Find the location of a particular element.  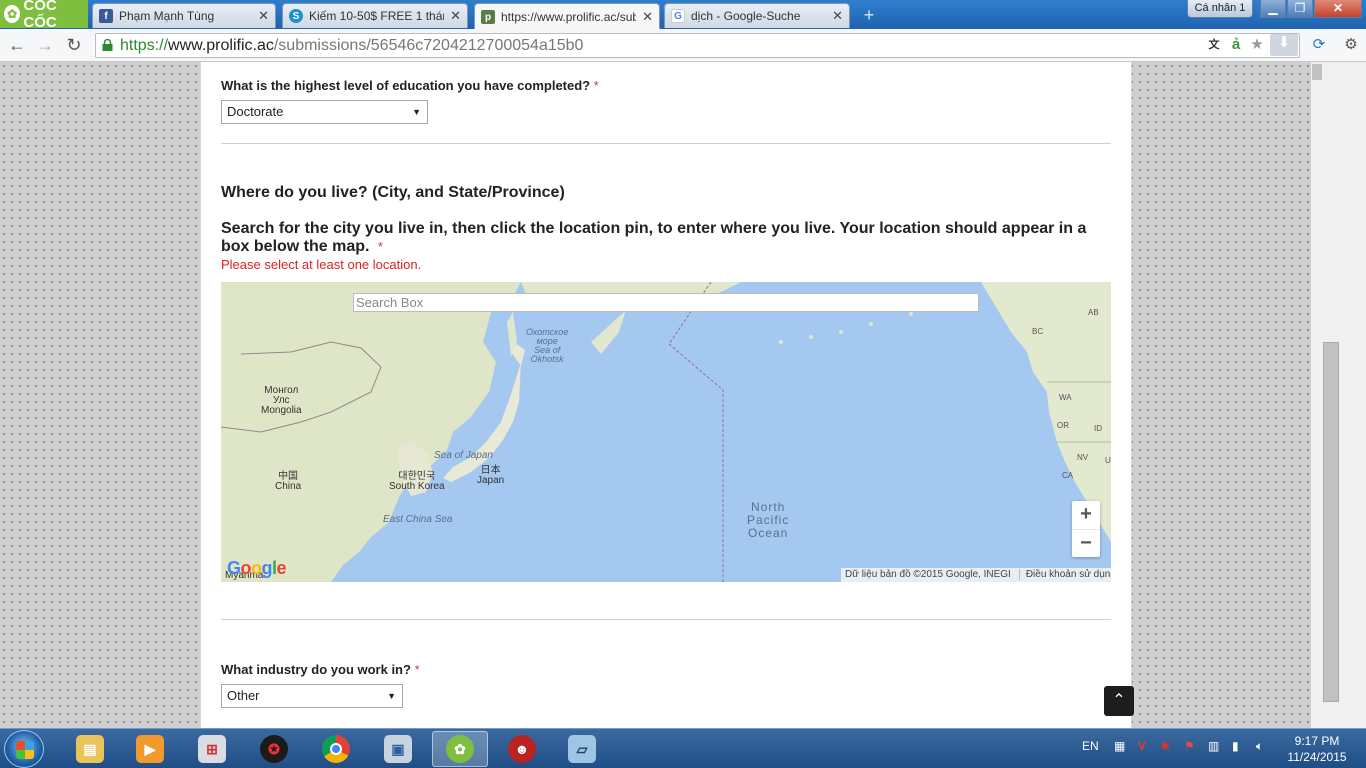

translate-icon: 文 is located at coordinates (1214, 45).